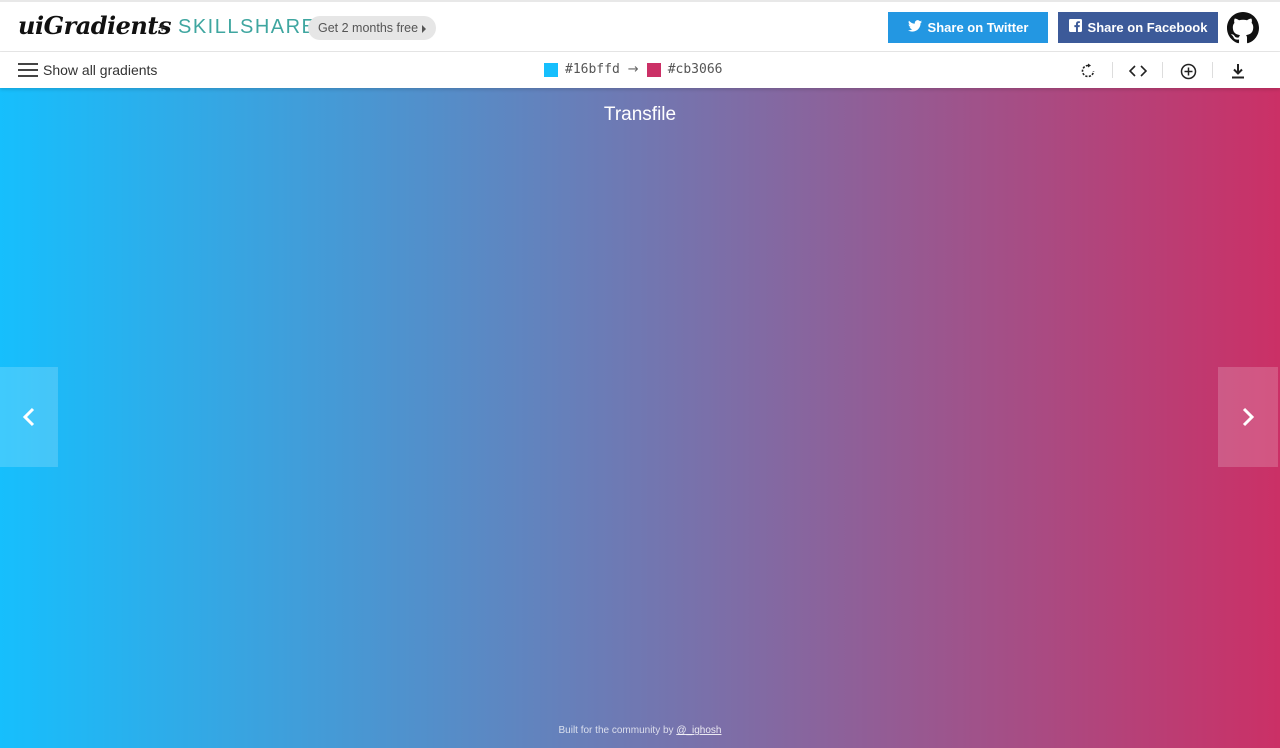  Describe the element at coordinates (28, 70) in the screenshot. I see `hamburger-menu-icon` at that location.